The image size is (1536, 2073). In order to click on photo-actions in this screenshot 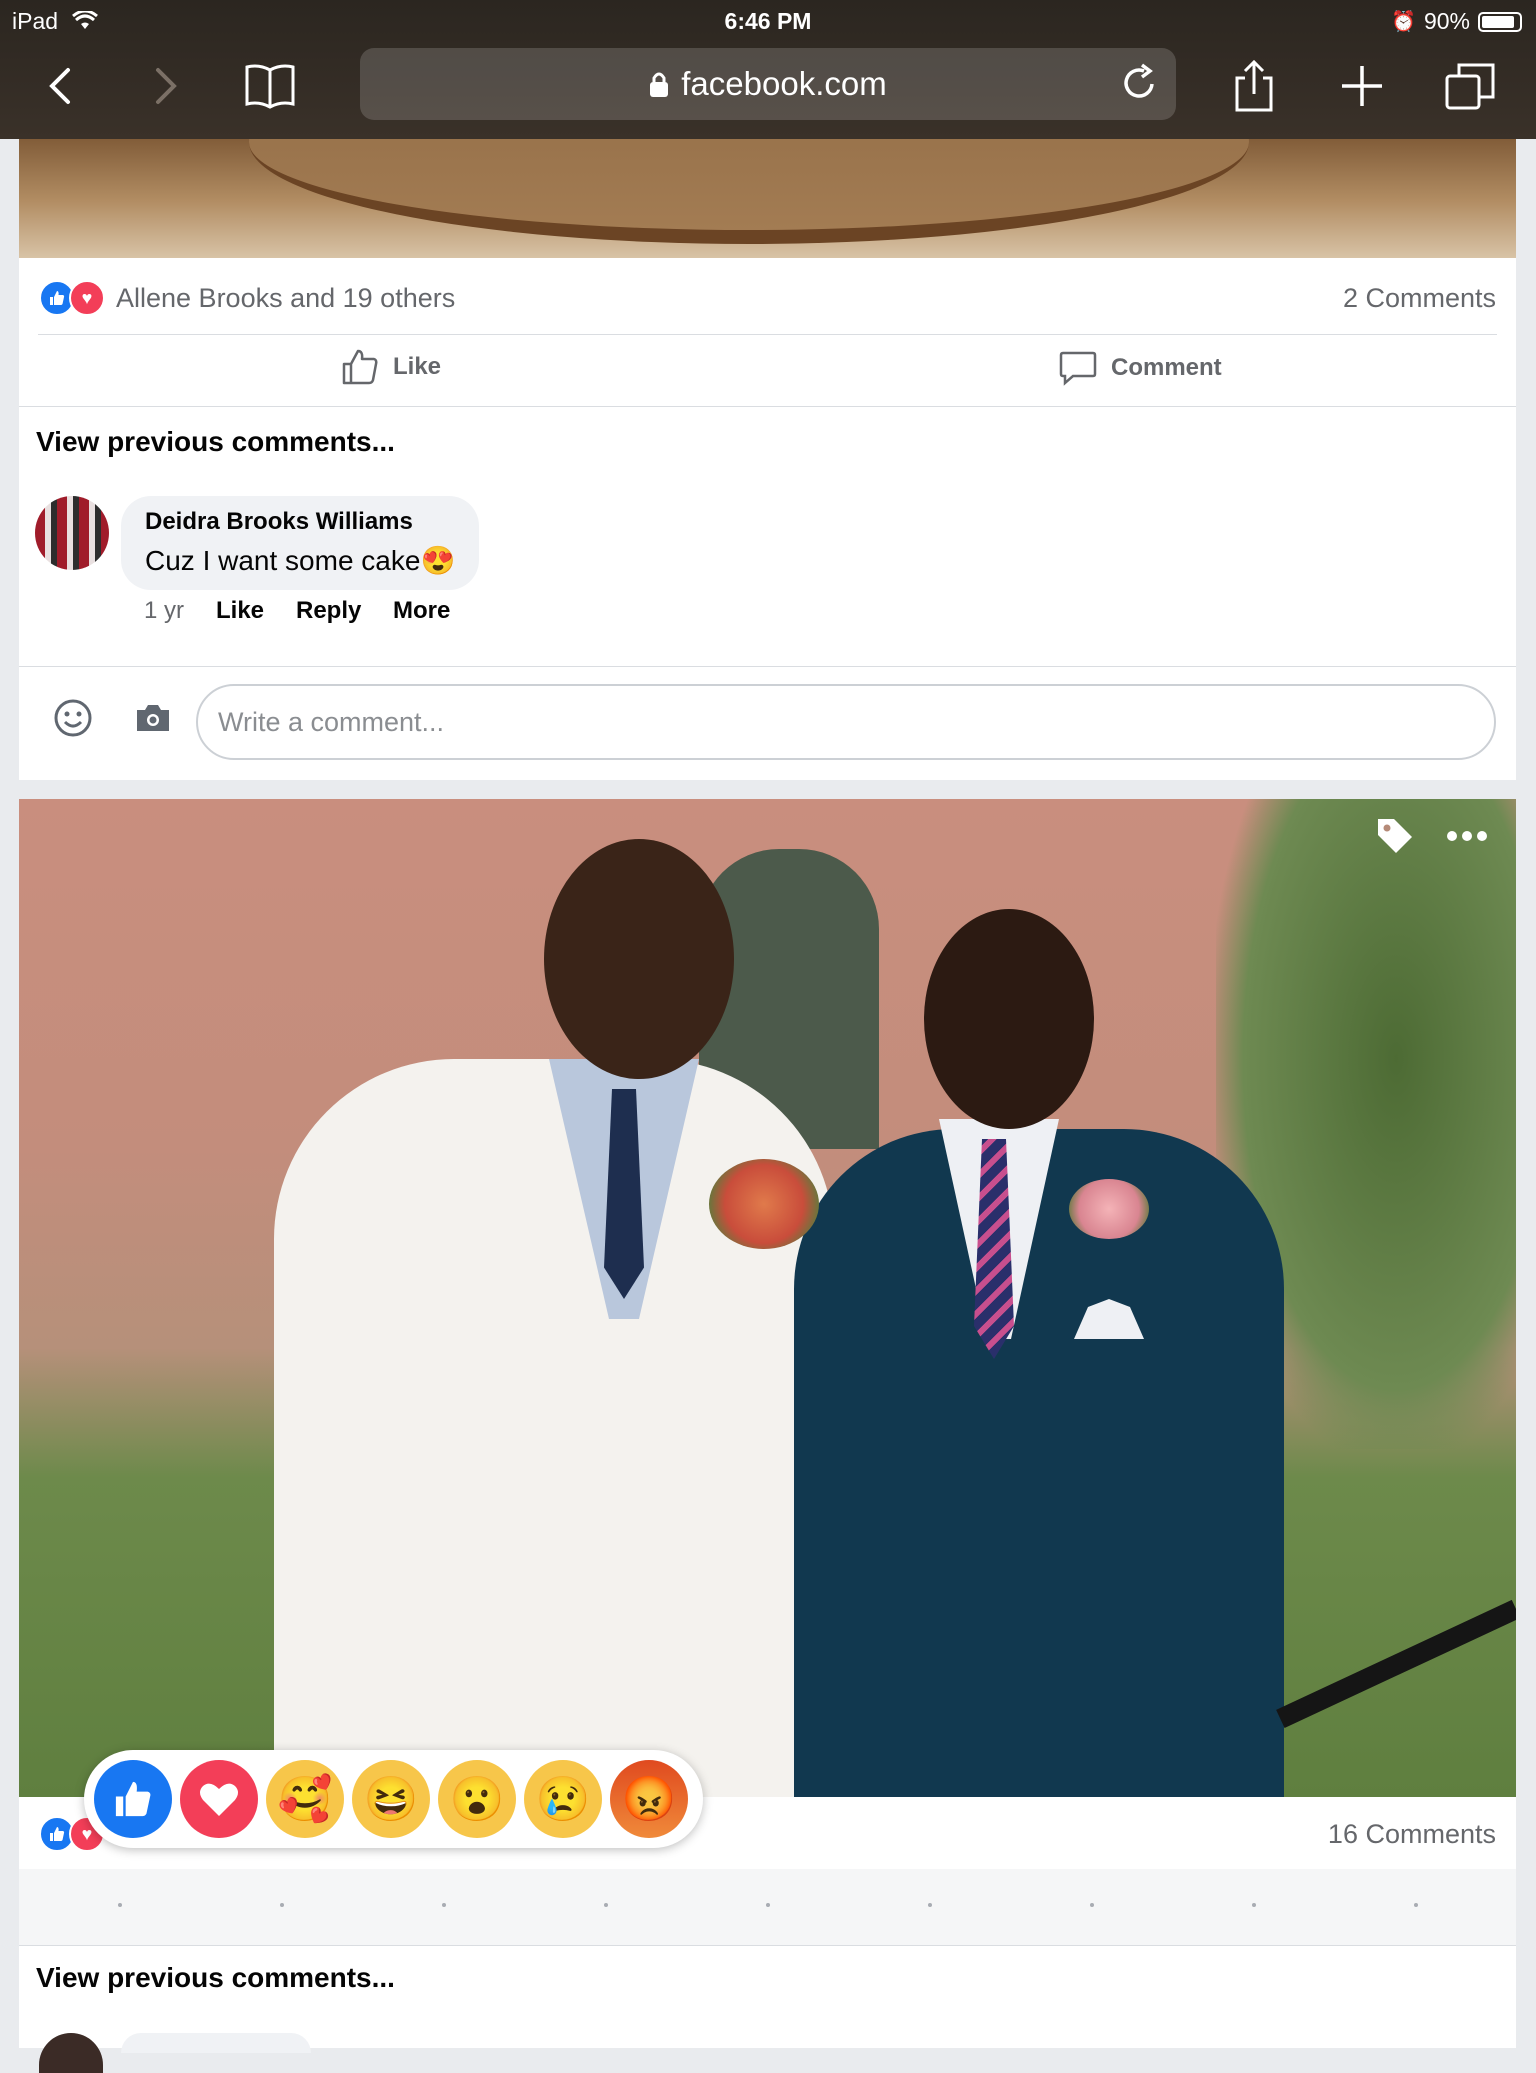, I will do `click(1431, 836)`.